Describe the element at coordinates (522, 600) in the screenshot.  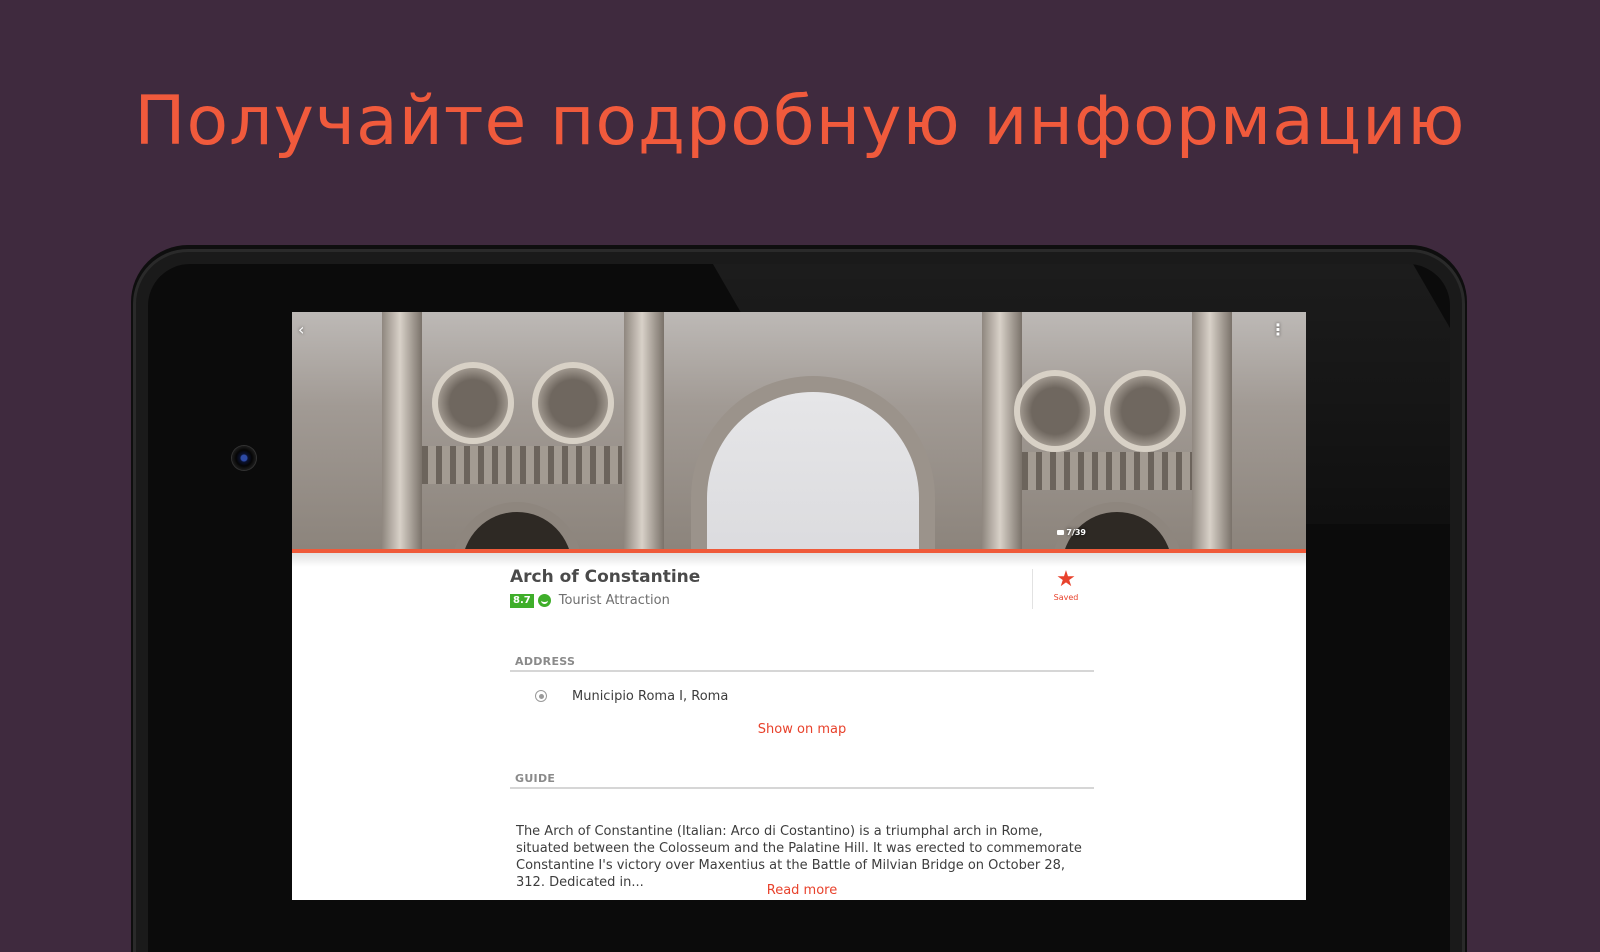
I see `rating-badge: 8.7` at that location.